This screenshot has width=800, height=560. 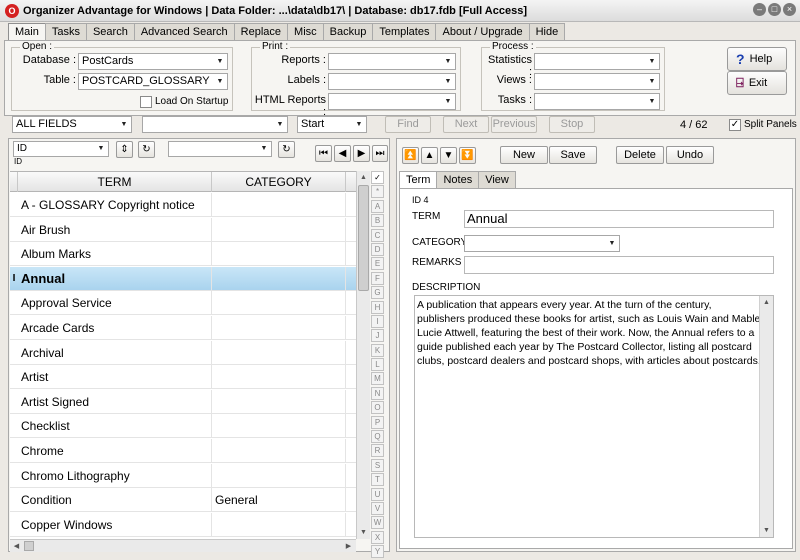 What do you see at coordinates (377, 235) in the screenshot?
I see `alphabet-index-item: C` at bounding box center [377, 235].